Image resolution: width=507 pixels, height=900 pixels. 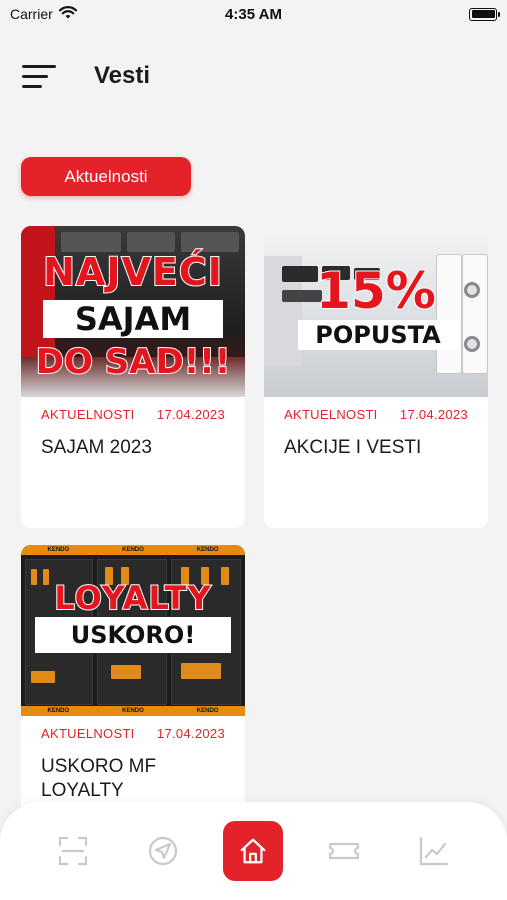 What do you see at coordinates (31, 14) in the screenshot?
I see `carrier-label: Carrier` at bounding box center [31, 14].